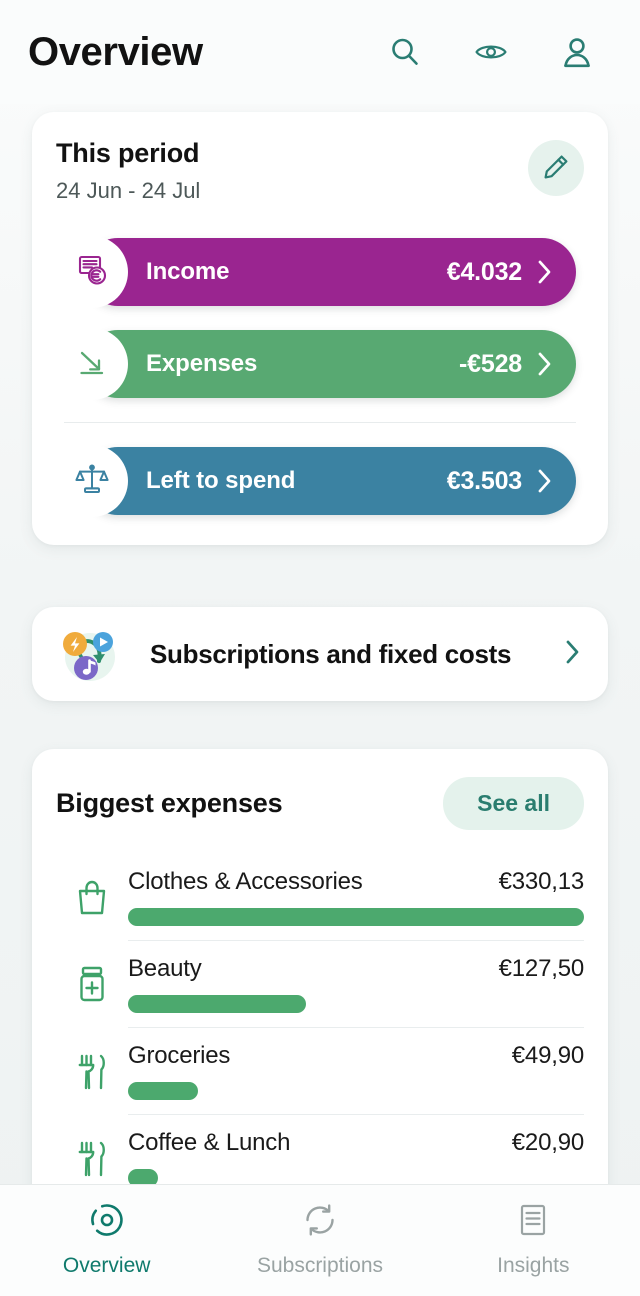 The height and width of the screenshot is (1296, 640). What do you see at coordinates (128, 153) in the screenshot?
I see `period-title: This period` at bounding box center [128, 153].